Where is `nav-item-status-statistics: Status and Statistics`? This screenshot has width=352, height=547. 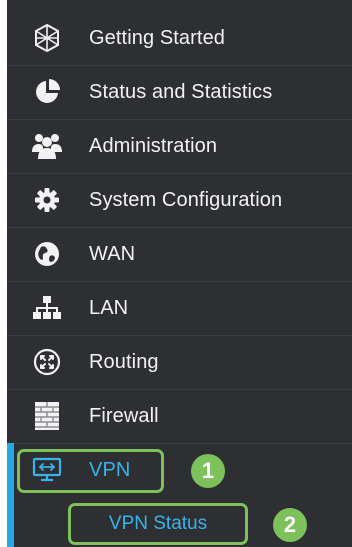 nav-item-status-statistics: Status and Statistics is located at coordinates (179, 92).